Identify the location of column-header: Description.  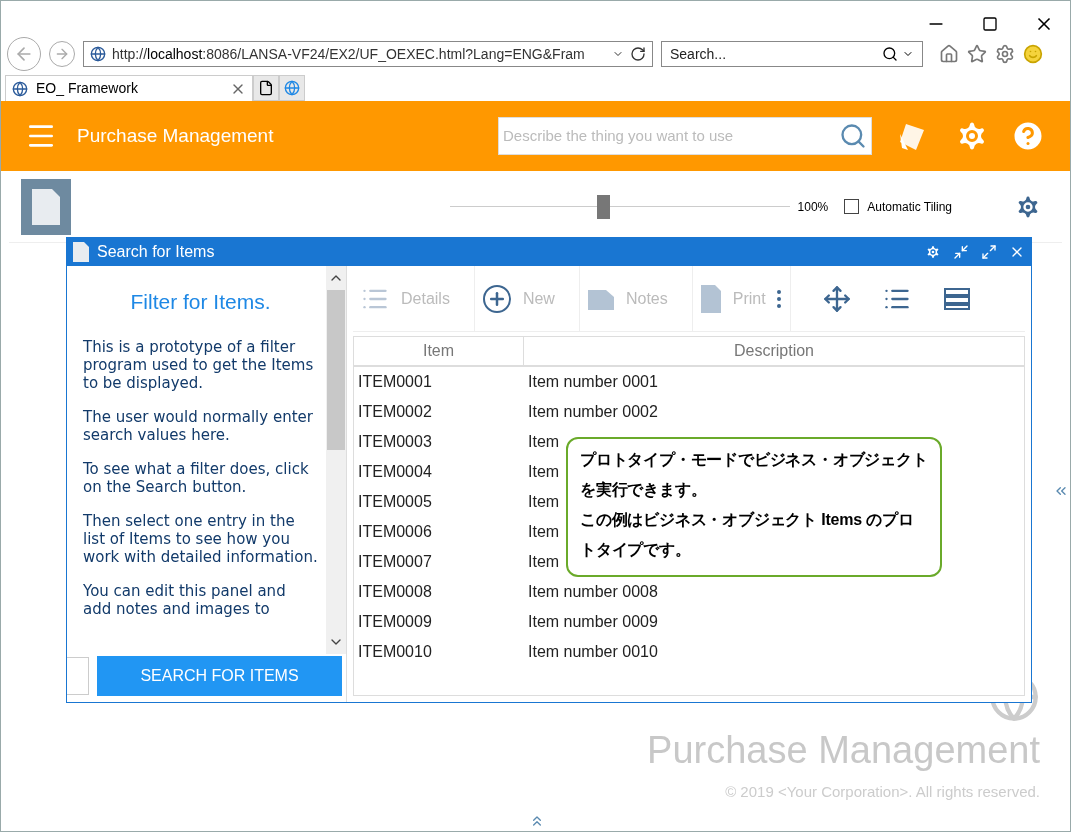
(774, 351).